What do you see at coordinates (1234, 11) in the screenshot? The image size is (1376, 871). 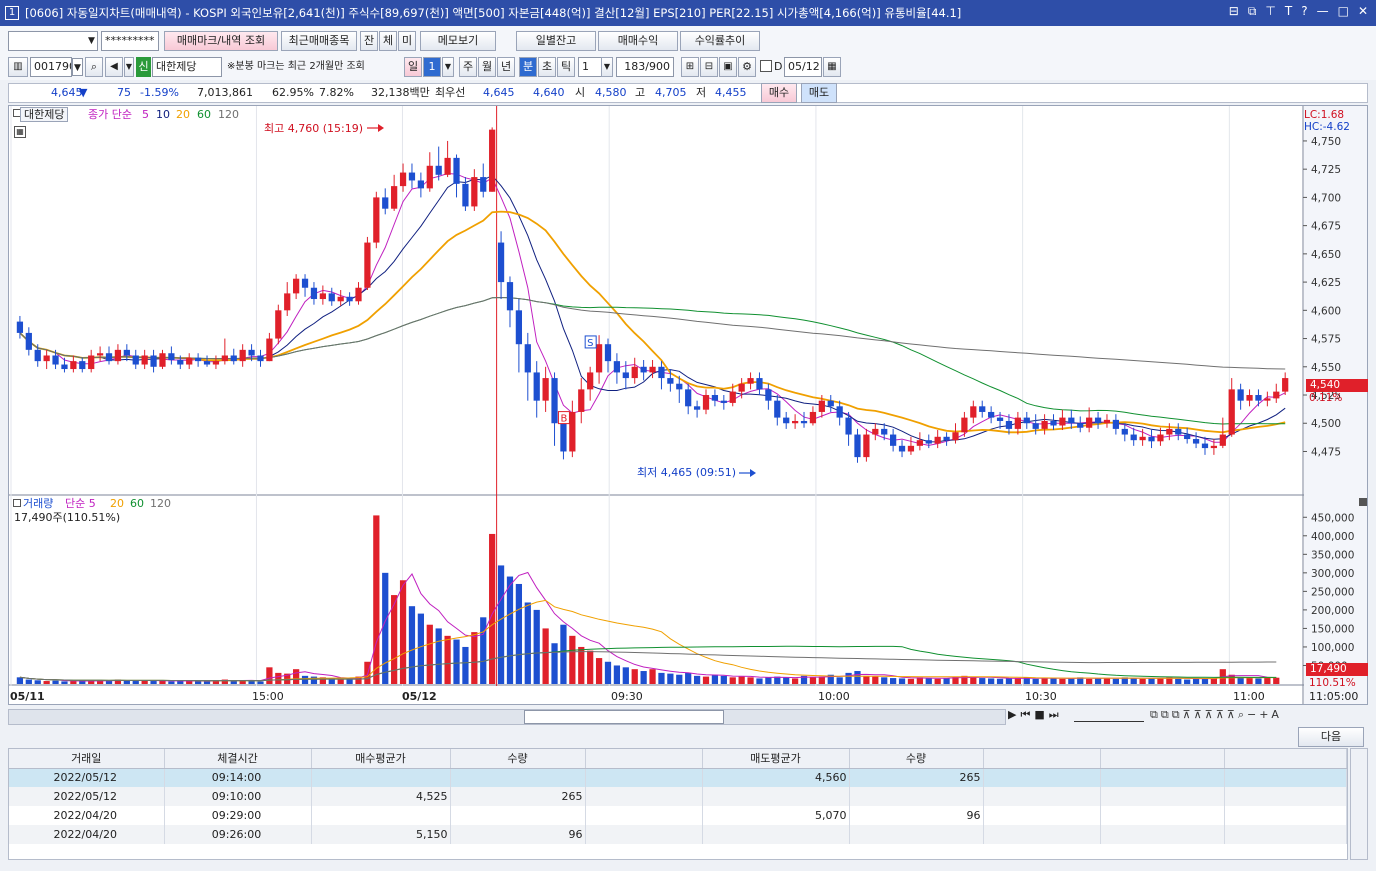 I see `dock-icon: ⊟` at bounding box center [1234, 11].